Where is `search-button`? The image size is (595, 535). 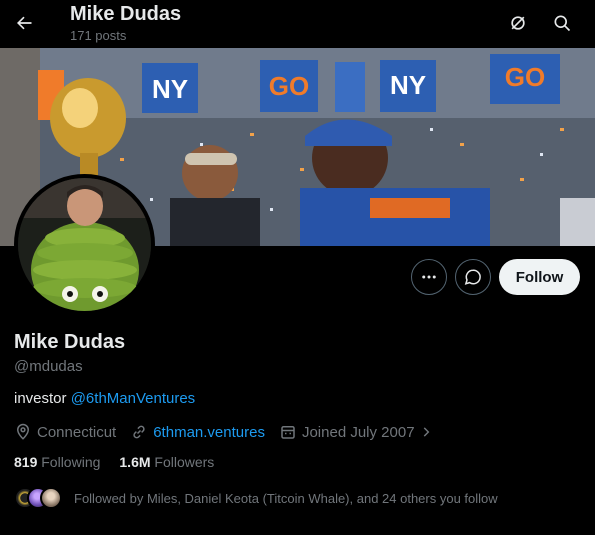
search-button is located at coordinates (562, 23).